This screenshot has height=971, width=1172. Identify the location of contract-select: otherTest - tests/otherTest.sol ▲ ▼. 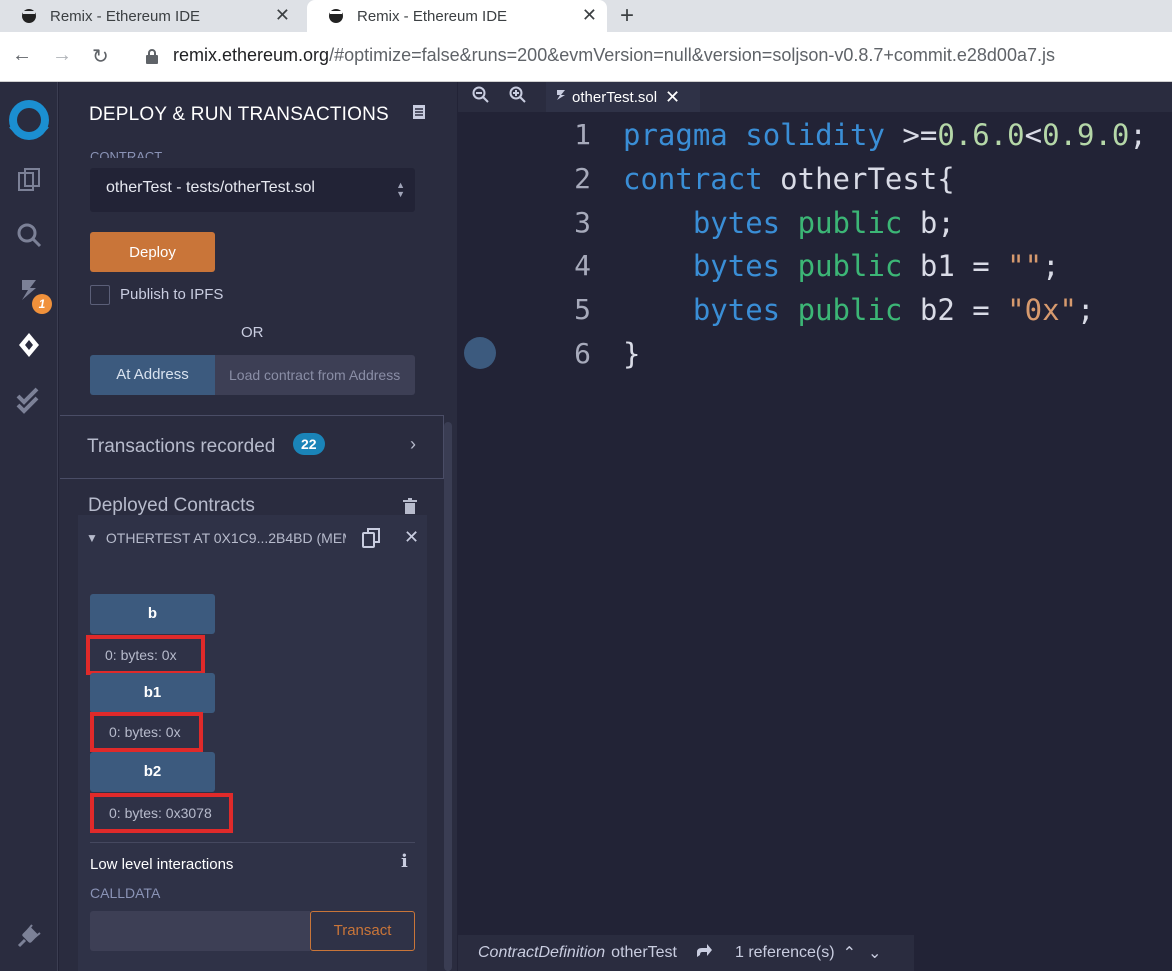
(252, 190).